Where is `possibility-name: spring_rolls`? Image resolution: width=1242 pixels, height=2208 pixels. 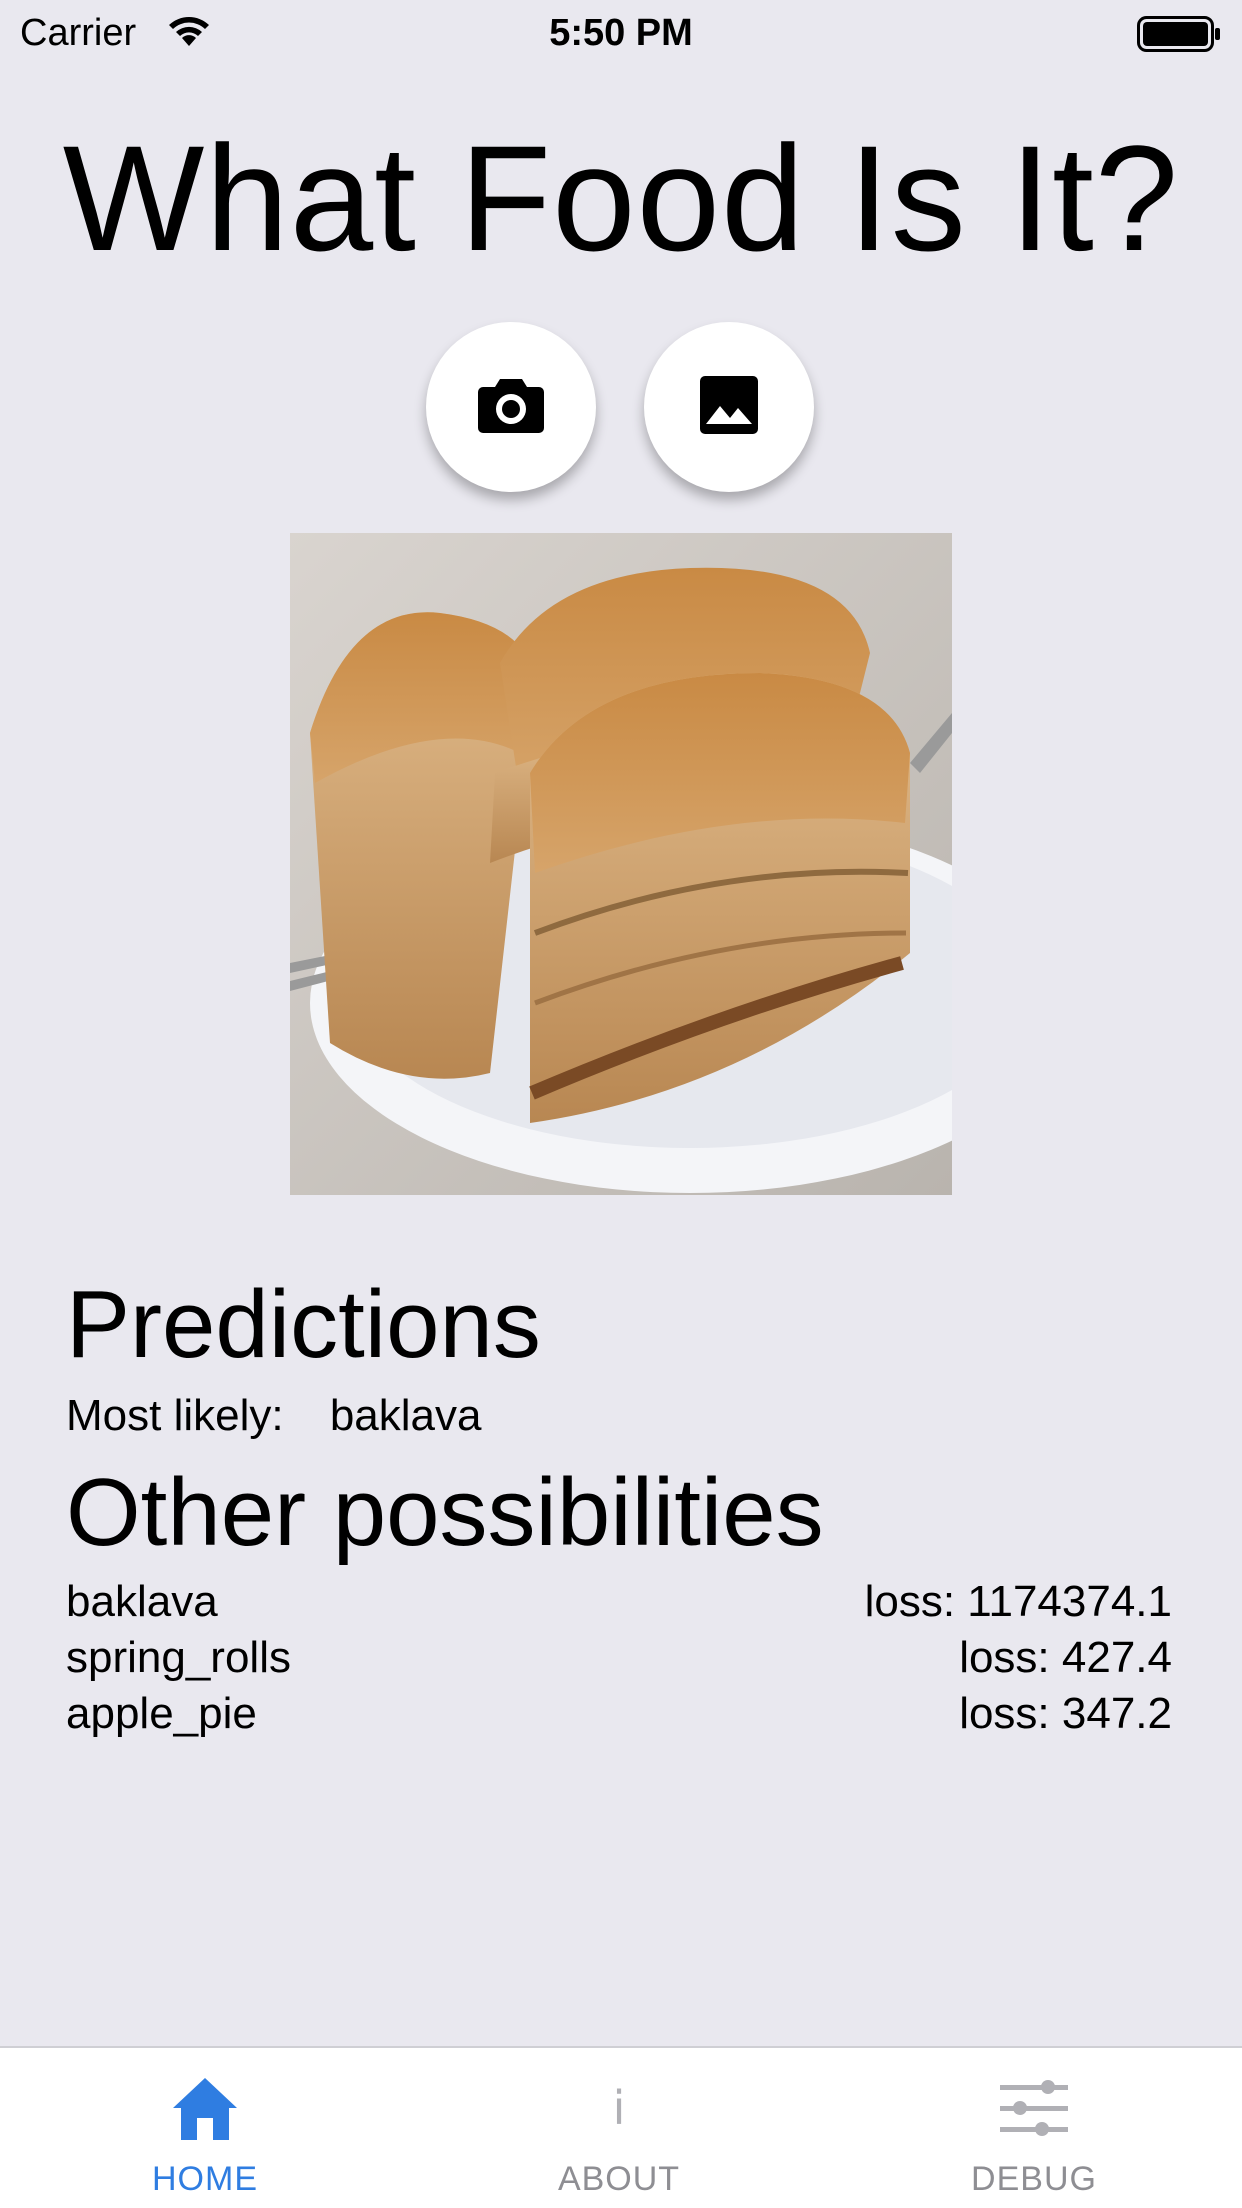 possibility-name: spring_rolls is located at coordinates (178, 1657).